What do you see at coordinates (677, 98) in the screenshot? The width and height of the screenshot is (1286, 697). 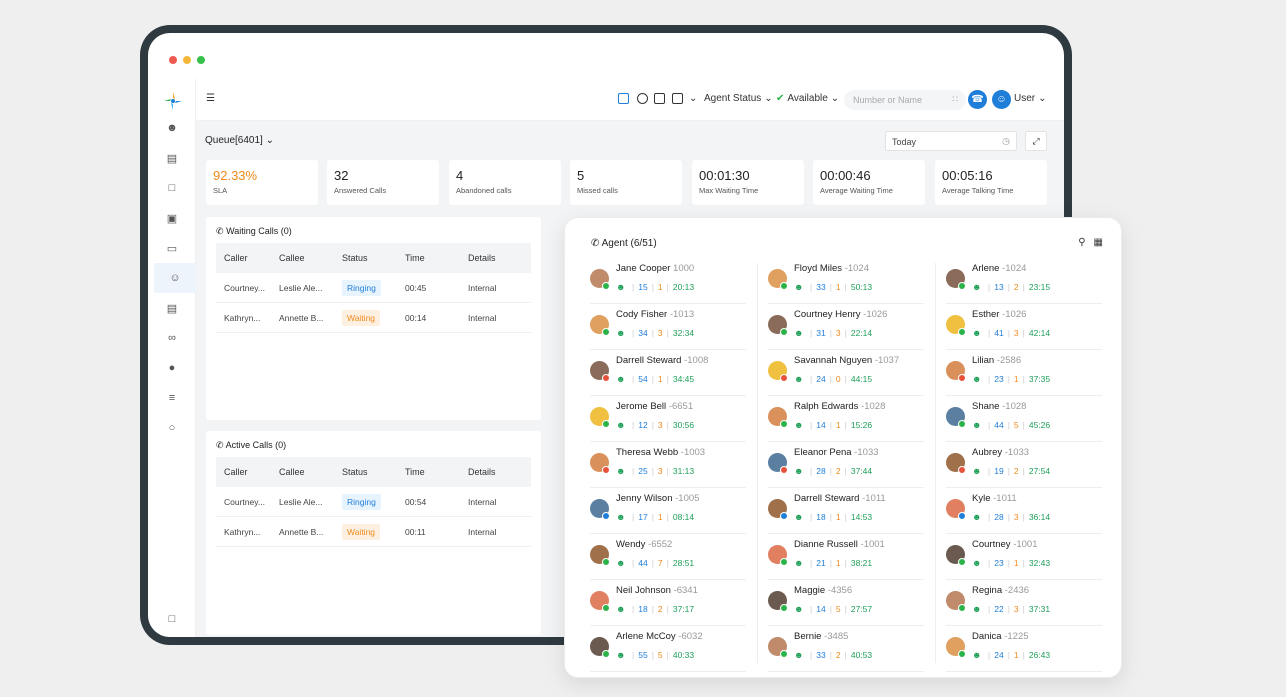 I see `desktop-icon` at bounding box center [677, 98].